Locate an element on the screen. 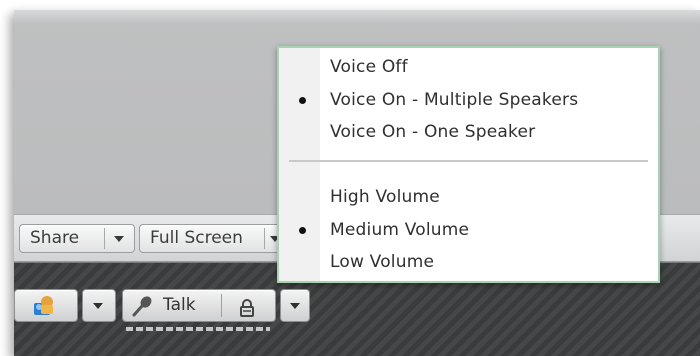 This screenshot has height=356, width=700. talk-button: Talk is located at coordinates (199, 305).